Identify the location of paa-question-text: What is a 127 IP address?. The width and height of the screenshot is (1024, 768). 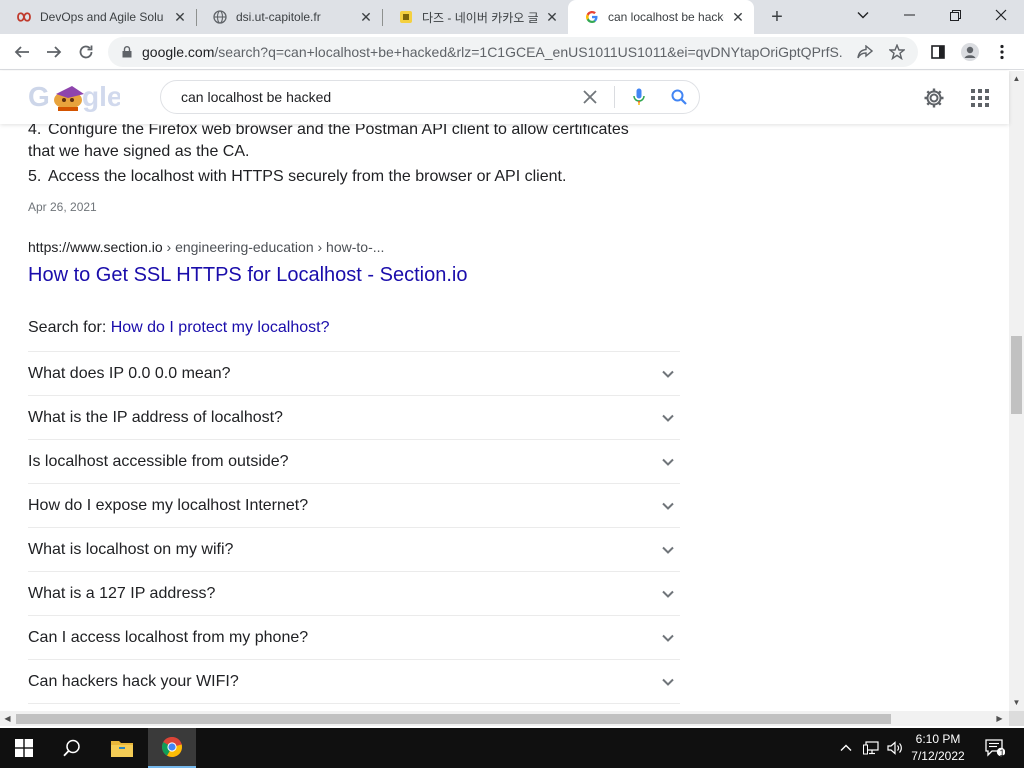
(122, 593).